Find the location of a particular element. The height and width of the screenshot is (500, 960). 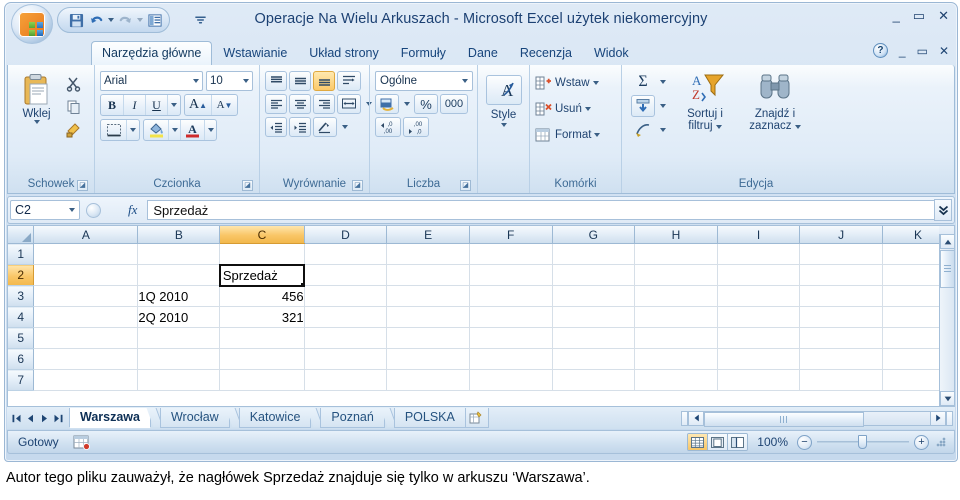

cell-D5 is located at coordinates (346, 338).